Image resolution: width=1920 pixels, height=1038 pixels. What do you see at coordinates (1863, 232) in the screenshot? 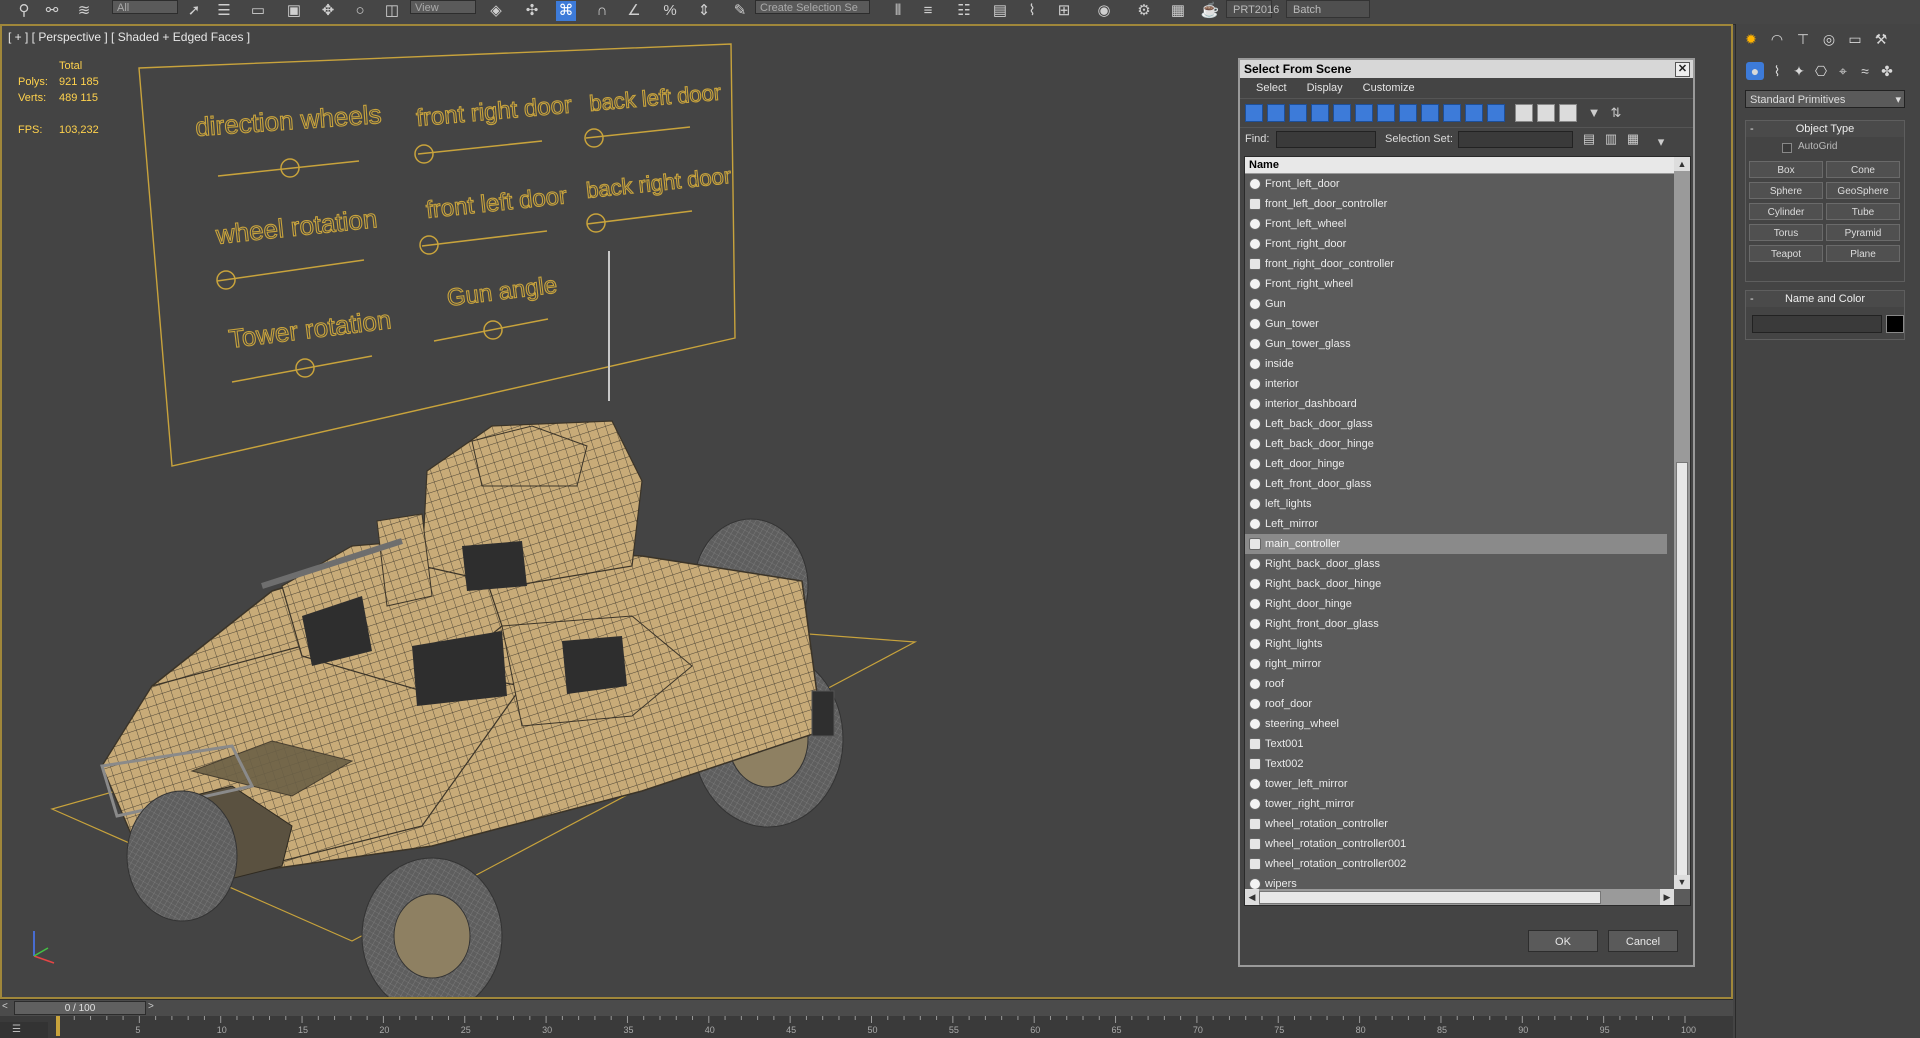
I see `primitive-pyramid-button: Pyramid` at bounding box center [1863, 232].